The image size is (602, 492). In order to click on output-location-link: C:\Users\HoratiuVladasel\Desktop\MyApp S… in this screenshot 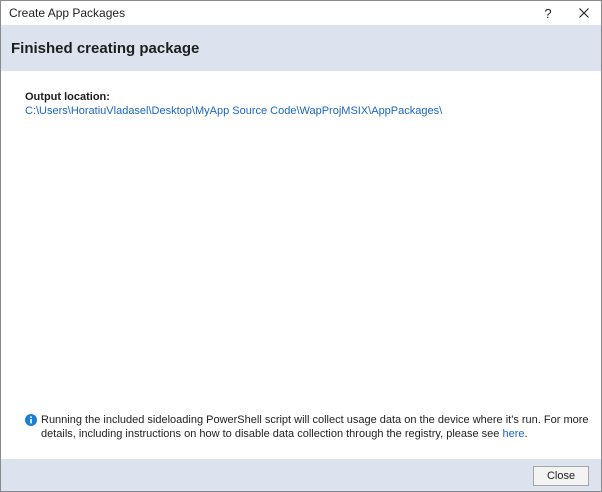, I will do `click(305, 111)`.